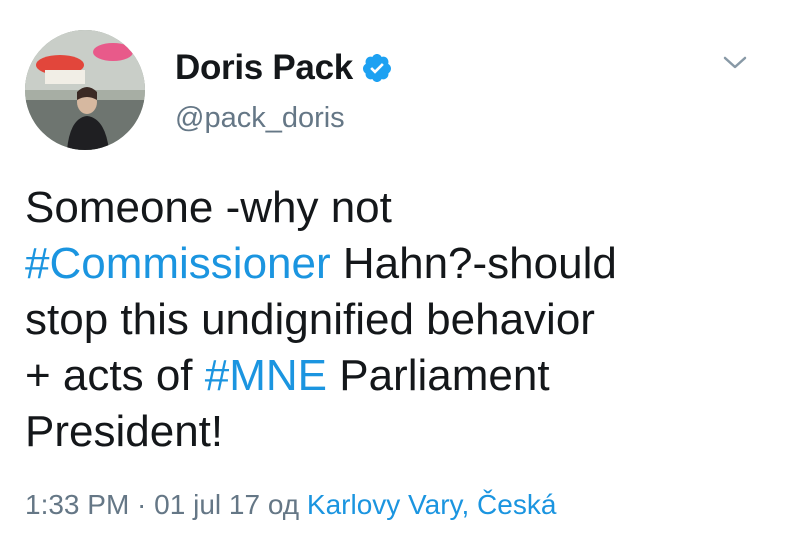  What do you see at coordinates (310, 319) in the screenshot?
I see `tweet-text-segment: stop this undignified behavior` at bounding box center [310, 319].